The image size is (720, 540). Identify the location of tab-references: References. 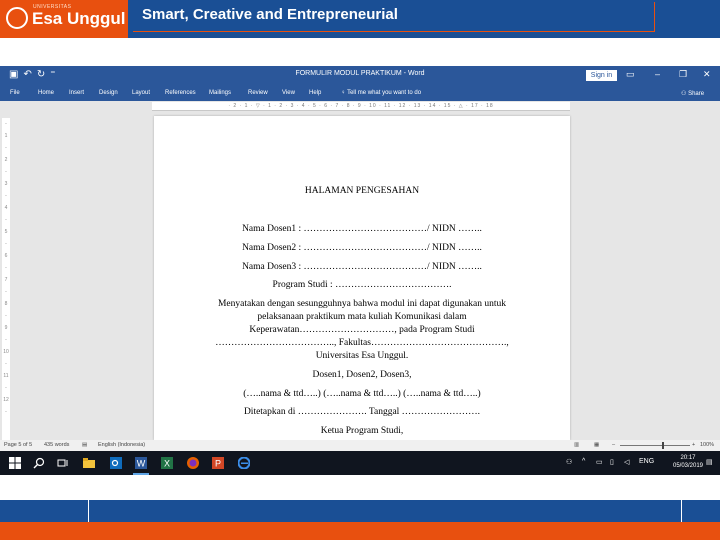
(180, 93).